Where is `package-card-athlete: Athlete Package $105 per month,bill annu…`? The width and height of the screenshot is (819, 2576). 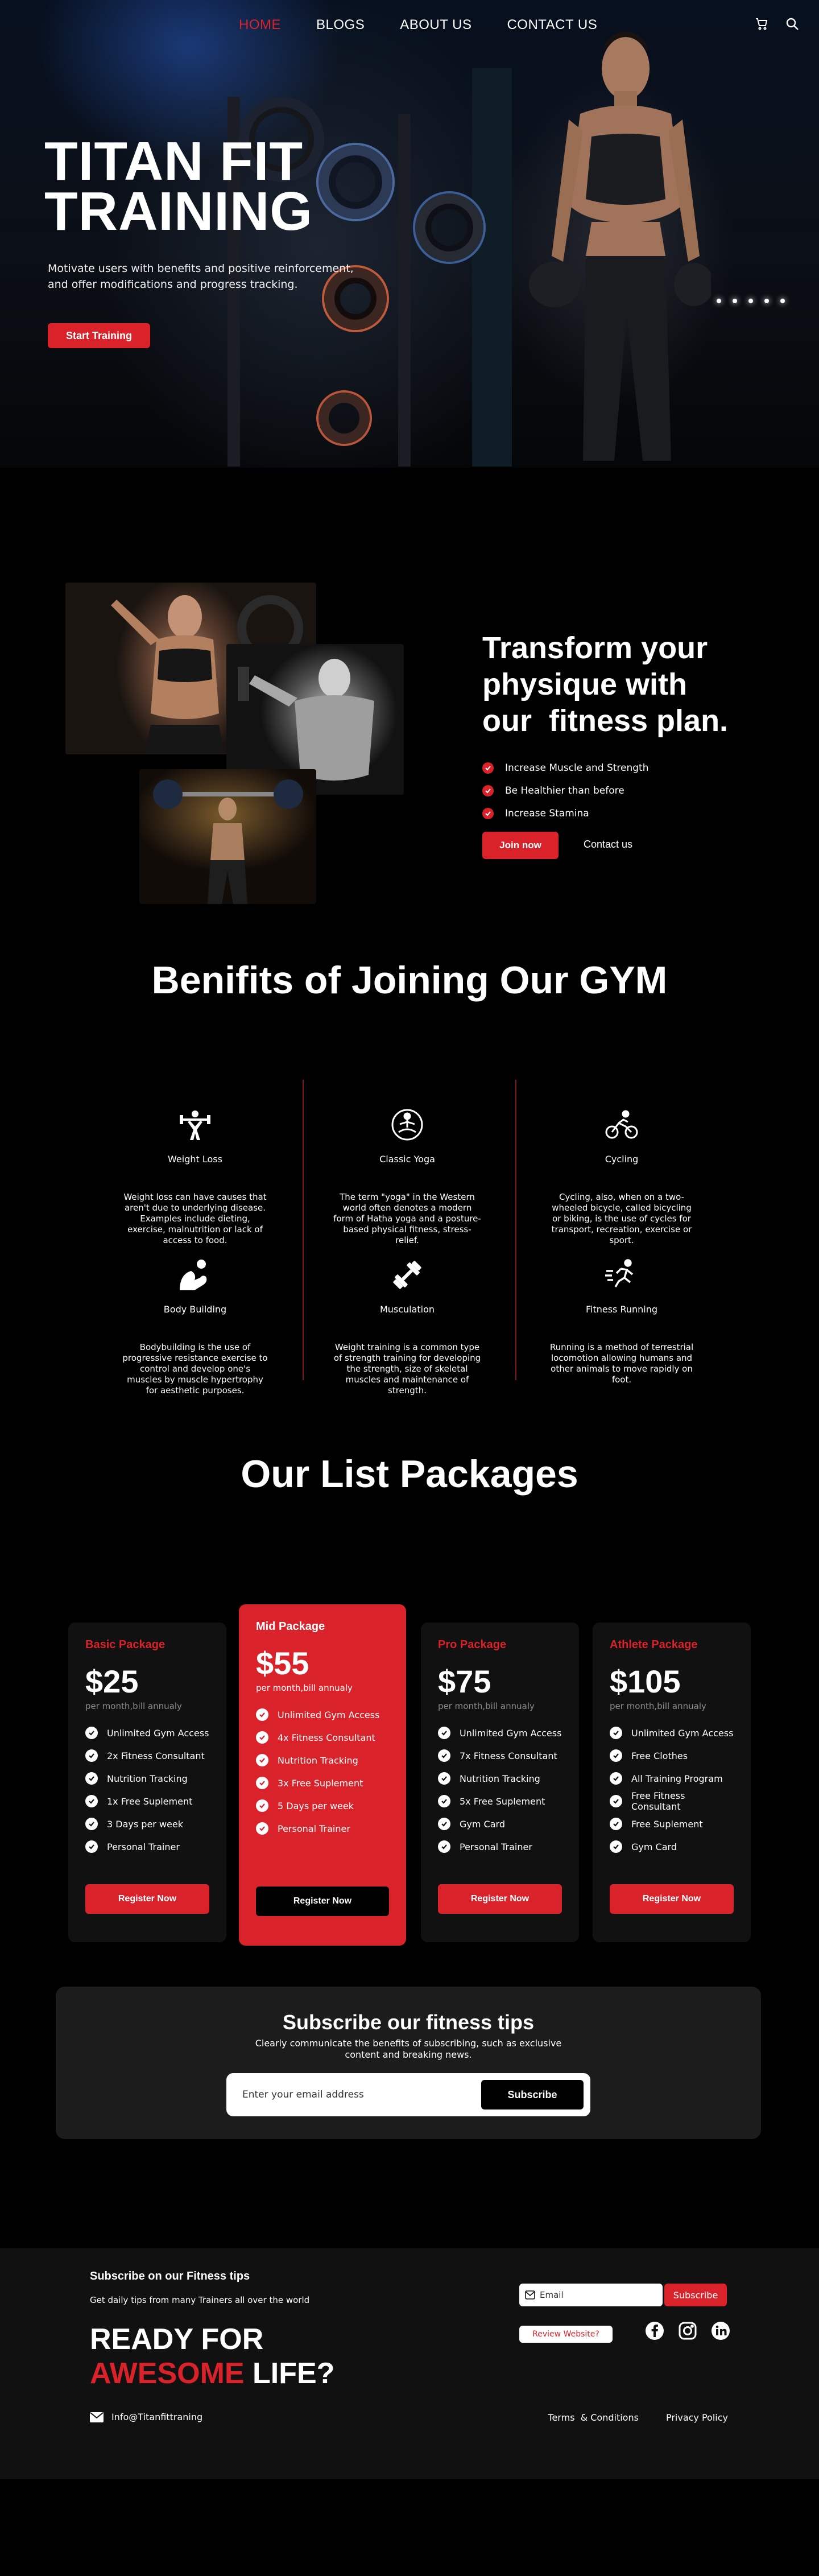
package-card-athlete: Athlete Package $105 per month,bill annu… is located at coordinates (672, 1783).